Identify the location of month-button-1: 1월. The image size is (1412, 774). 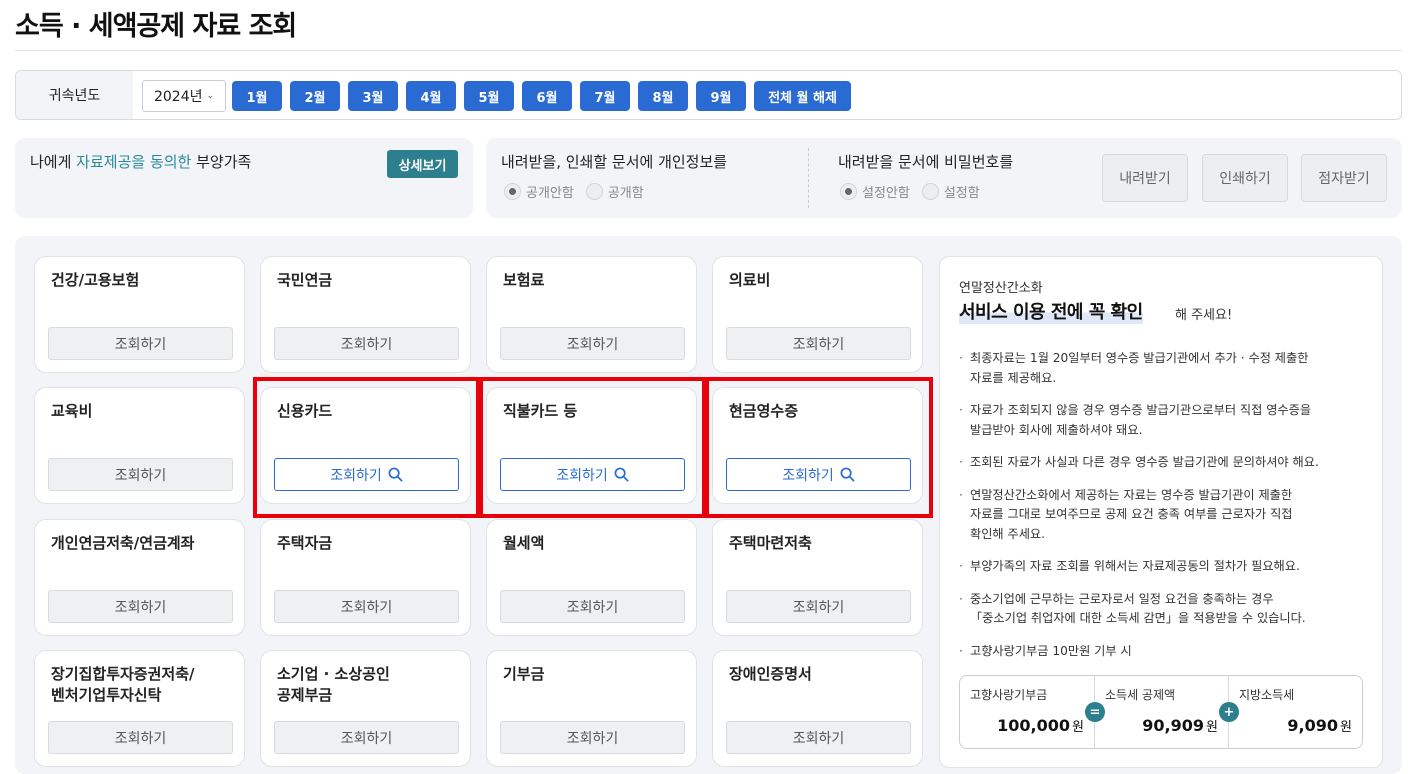
(257, 96).